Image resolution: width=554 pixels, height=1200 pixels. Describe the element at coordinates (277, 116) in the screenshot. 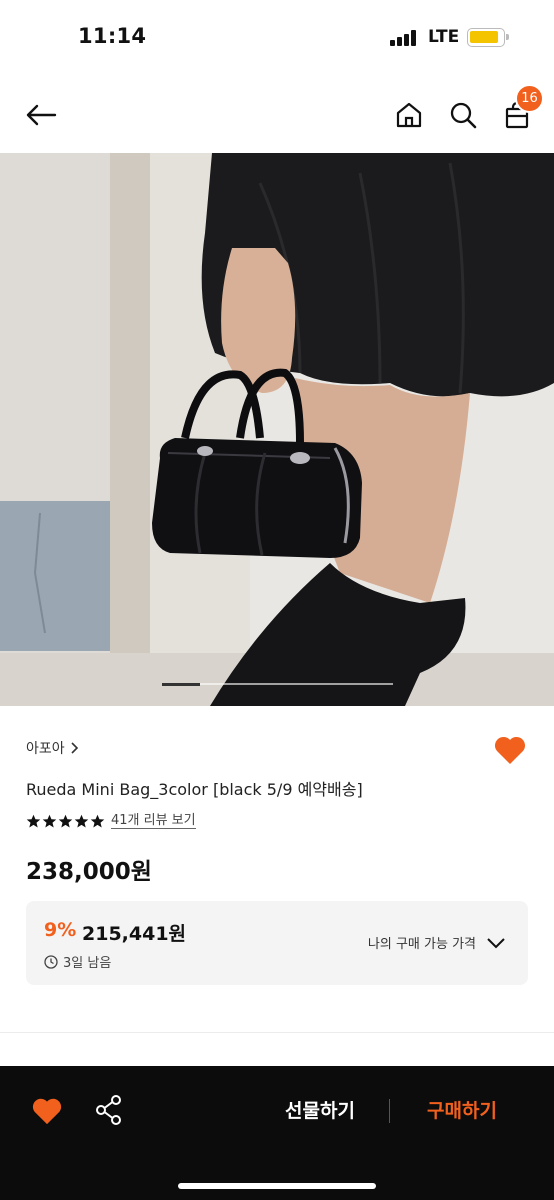

I see `top-nav-bar` at that location.